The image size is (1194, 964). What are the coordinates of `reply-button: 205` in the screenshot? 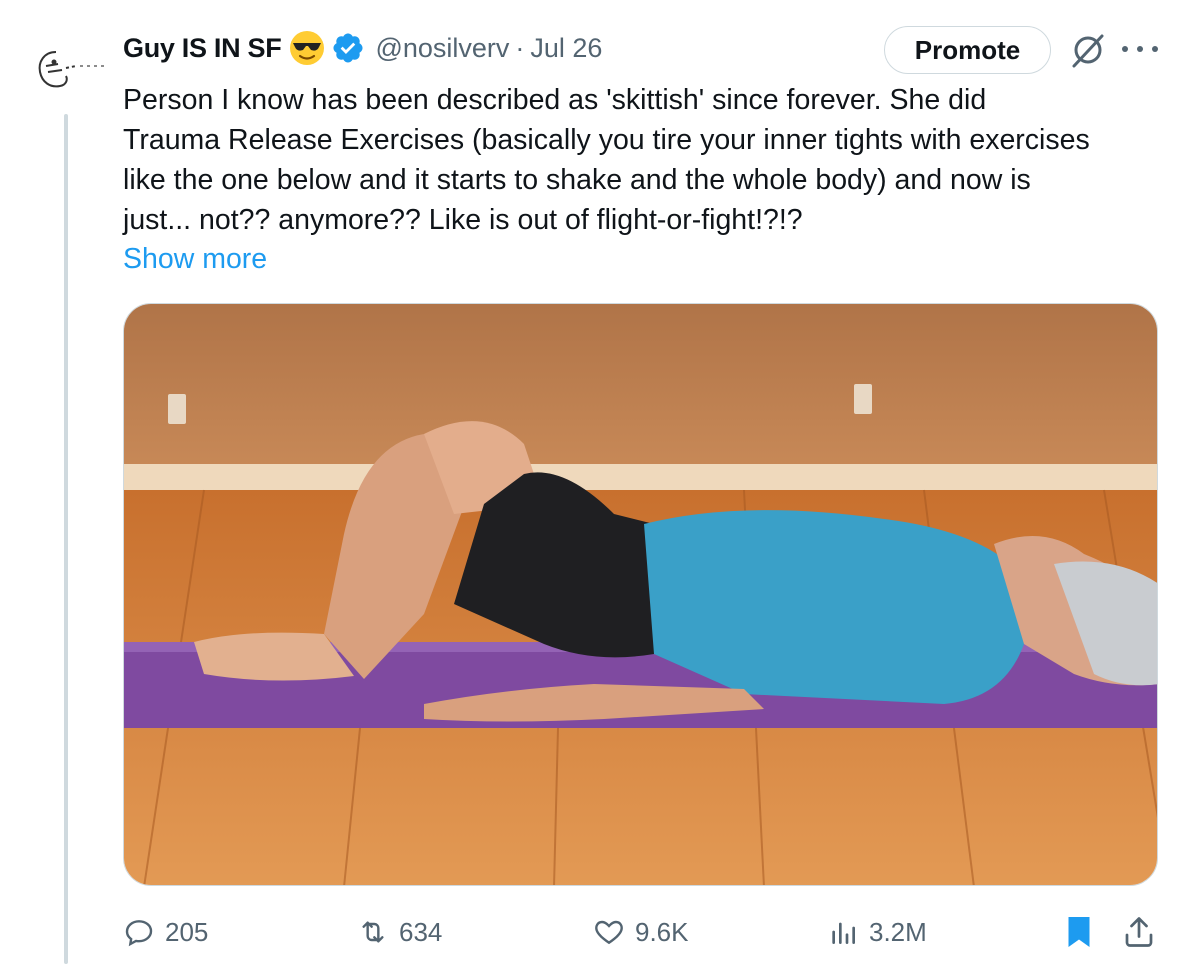 It's located at (165, 932).